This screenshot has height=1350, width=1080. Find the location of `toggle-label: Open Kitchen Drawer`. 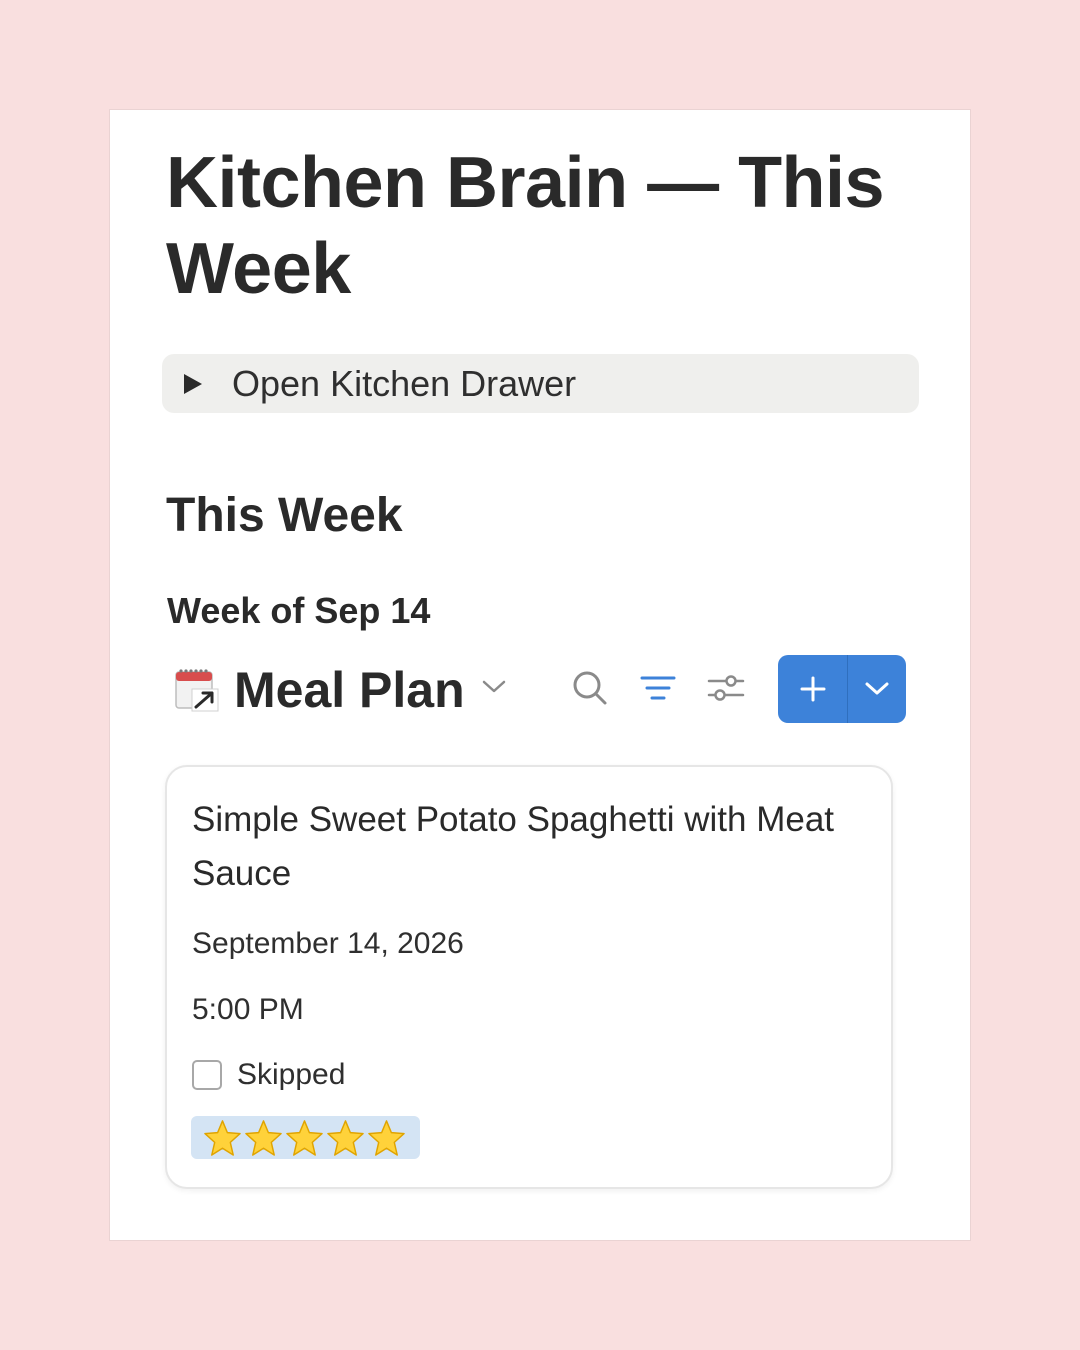

toggle-label: Open Kitchen Drawer is located at coordinates (404, 383).